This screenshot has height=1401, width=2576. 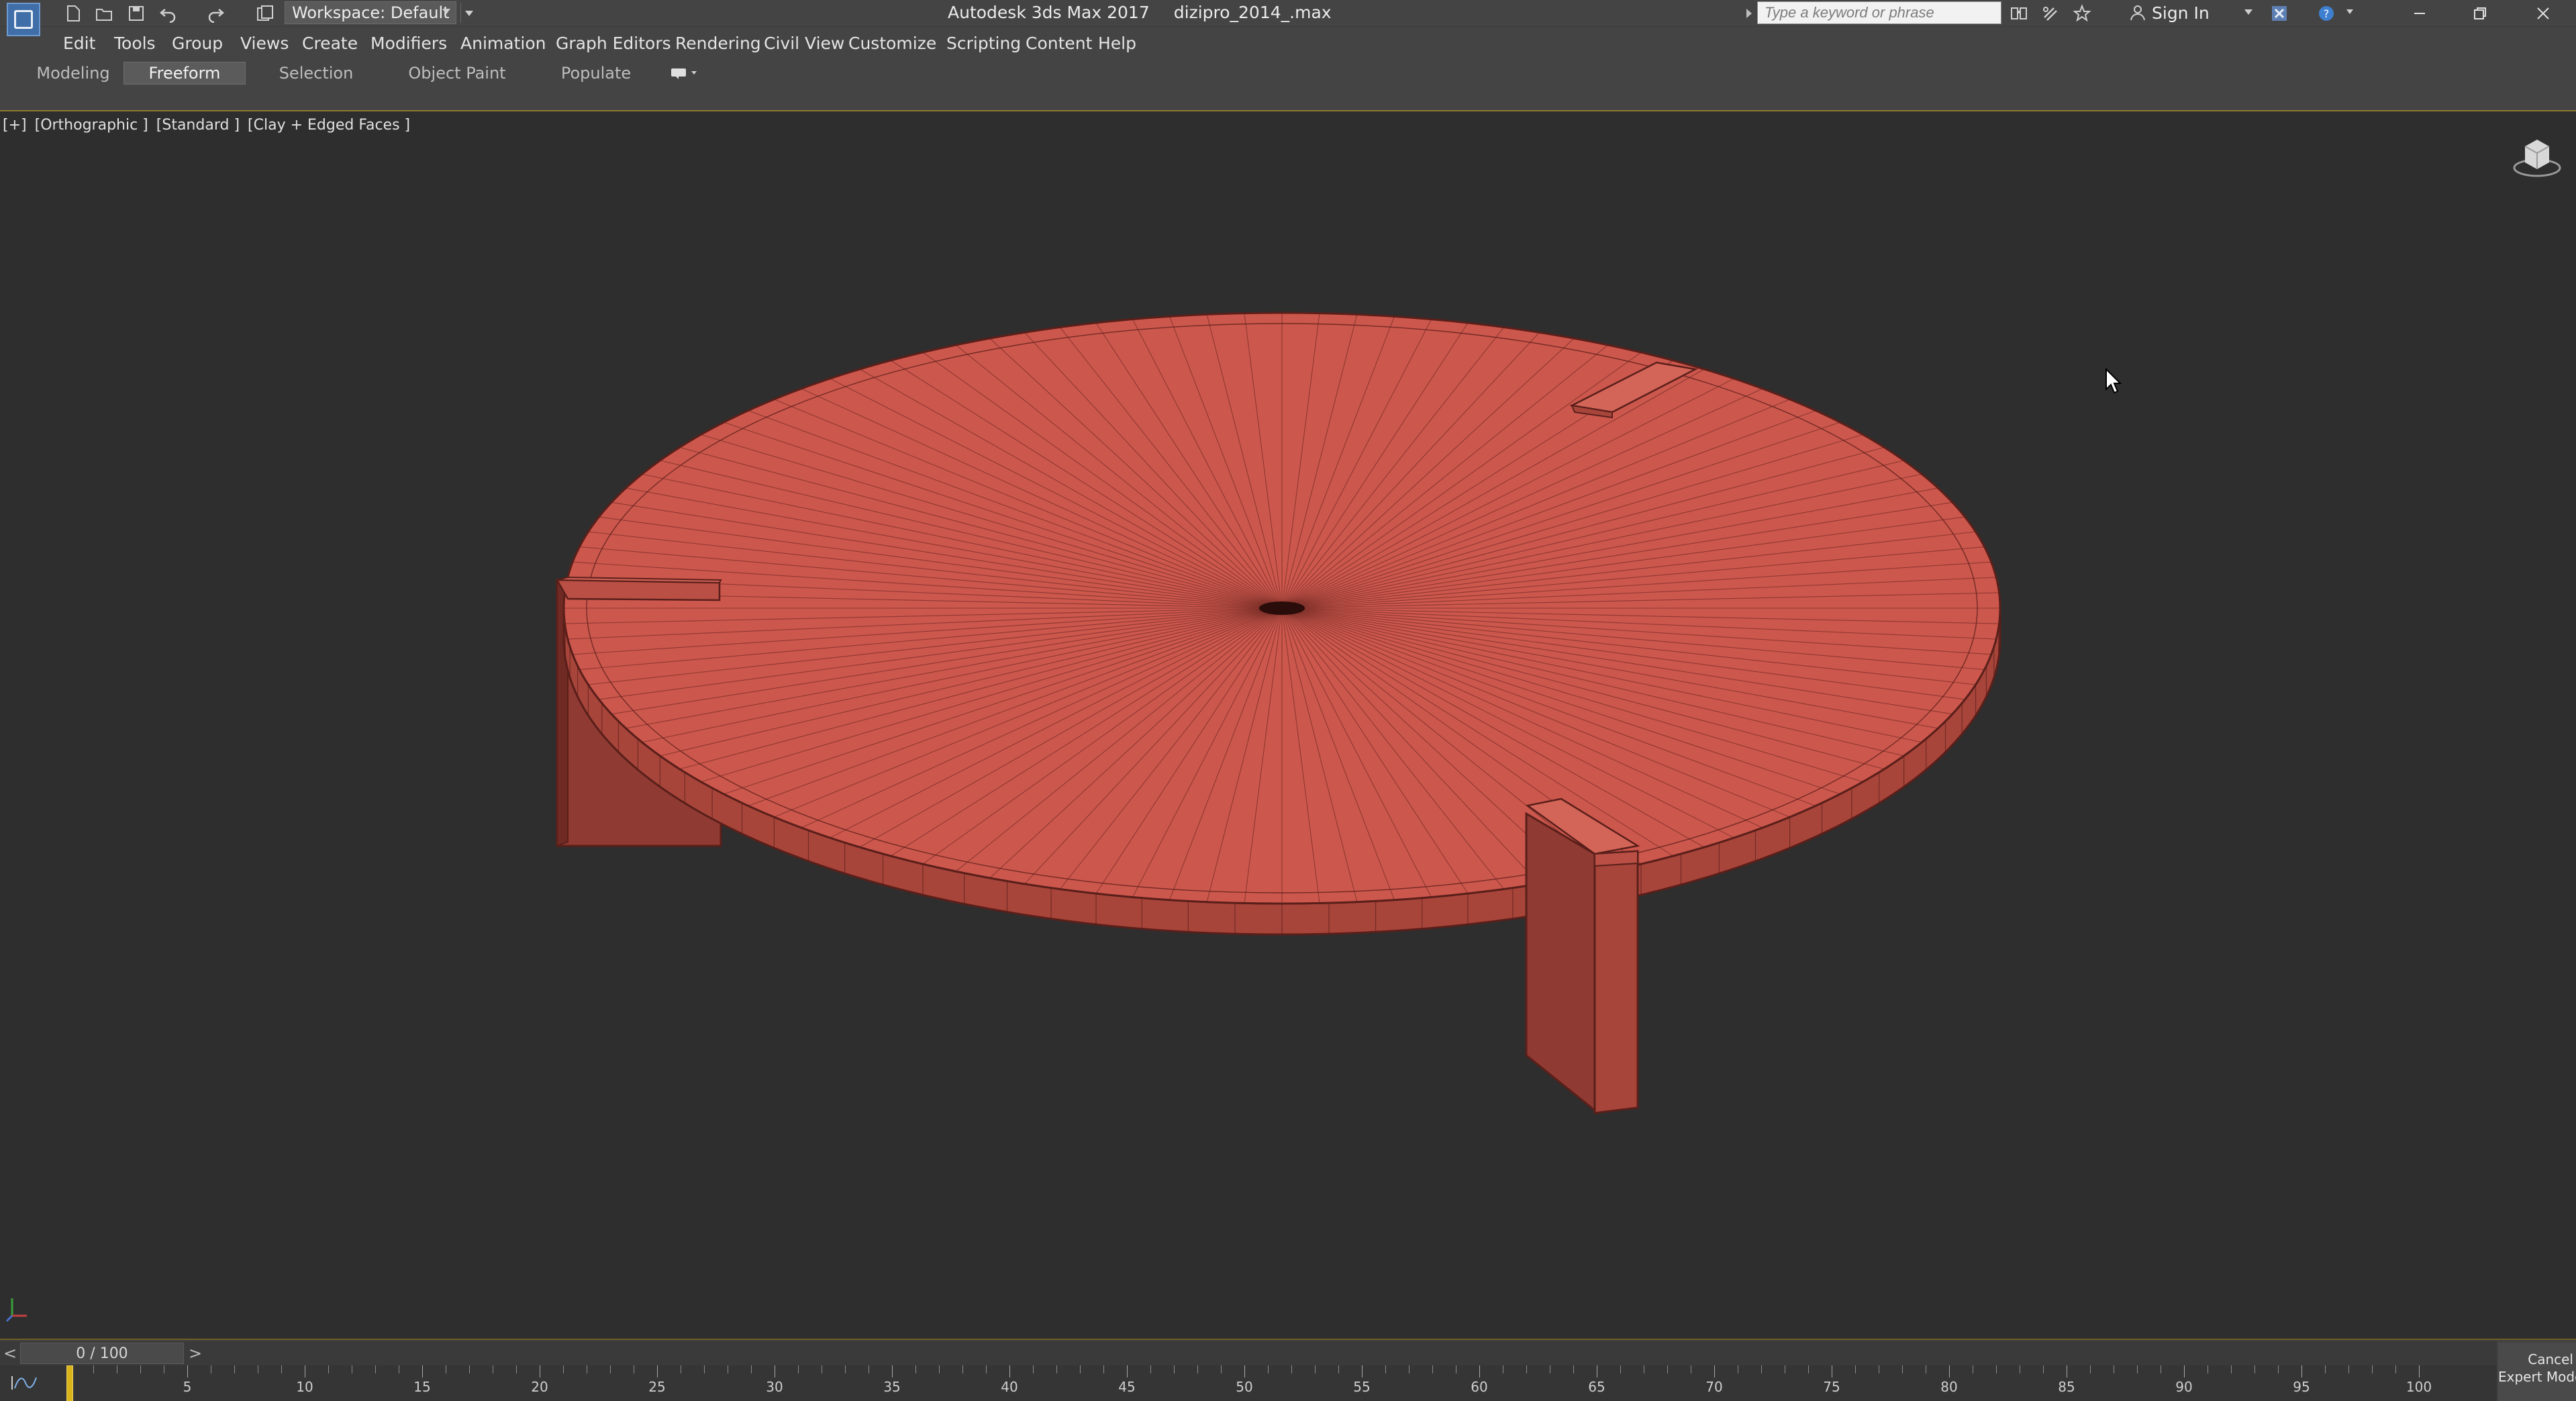 I want to click on tab-populate: Populate, so click(x=596, y=73).